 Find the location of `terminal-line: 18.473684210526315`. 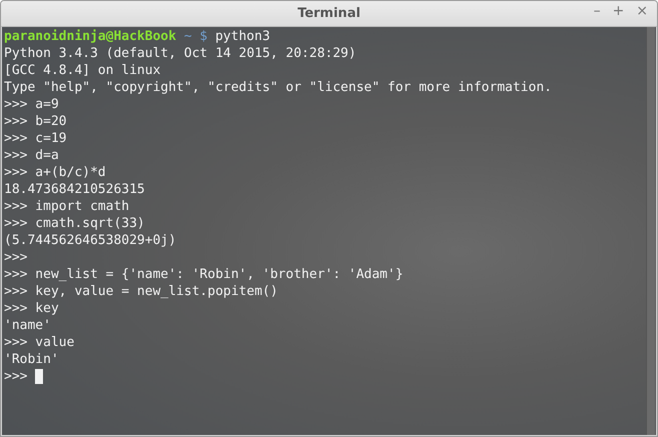

terminal-line: 18.473684210526315 is located at coordinates (74, 189).